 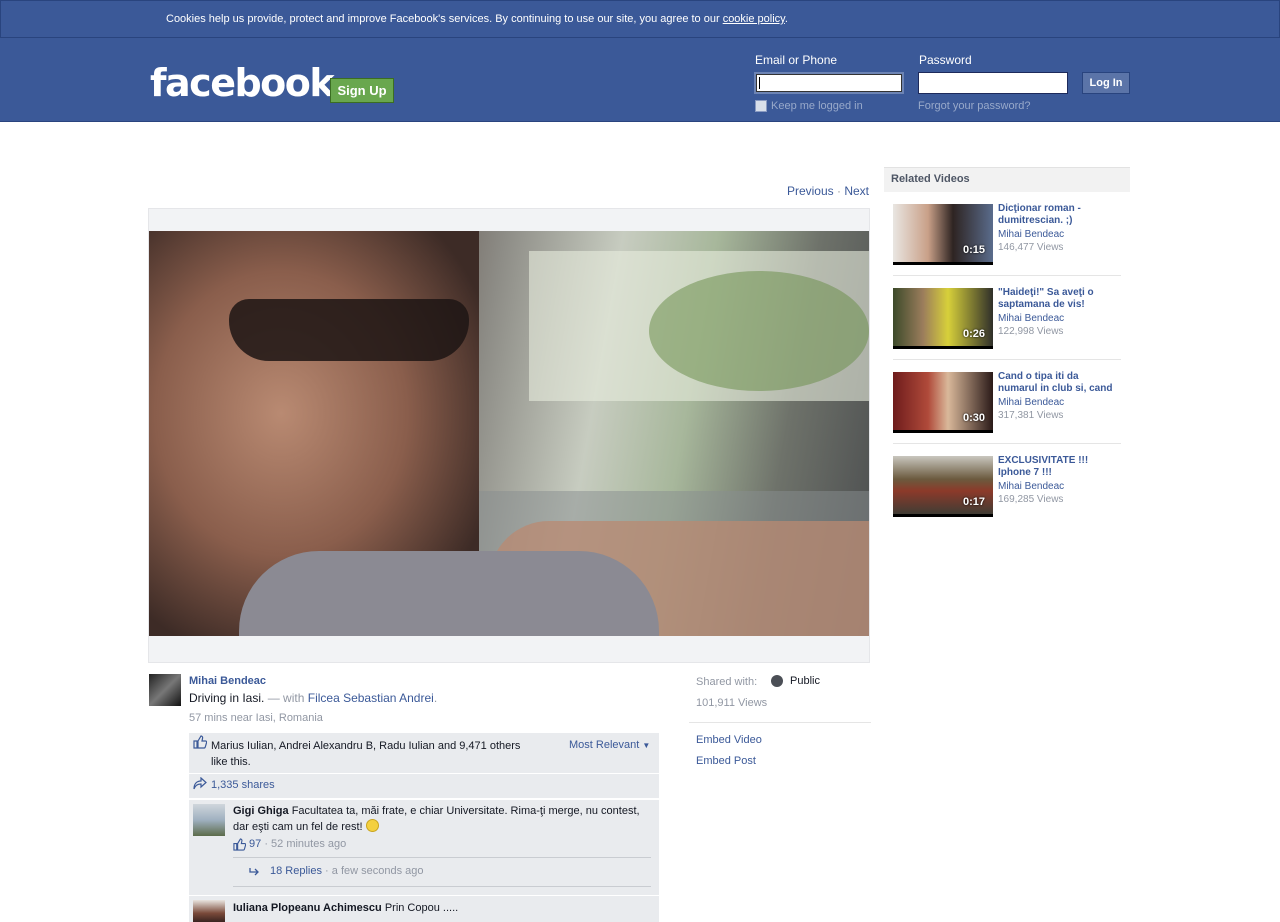 I want to click on replies-time: · a few seconds ago, so click(x=374, y=871).